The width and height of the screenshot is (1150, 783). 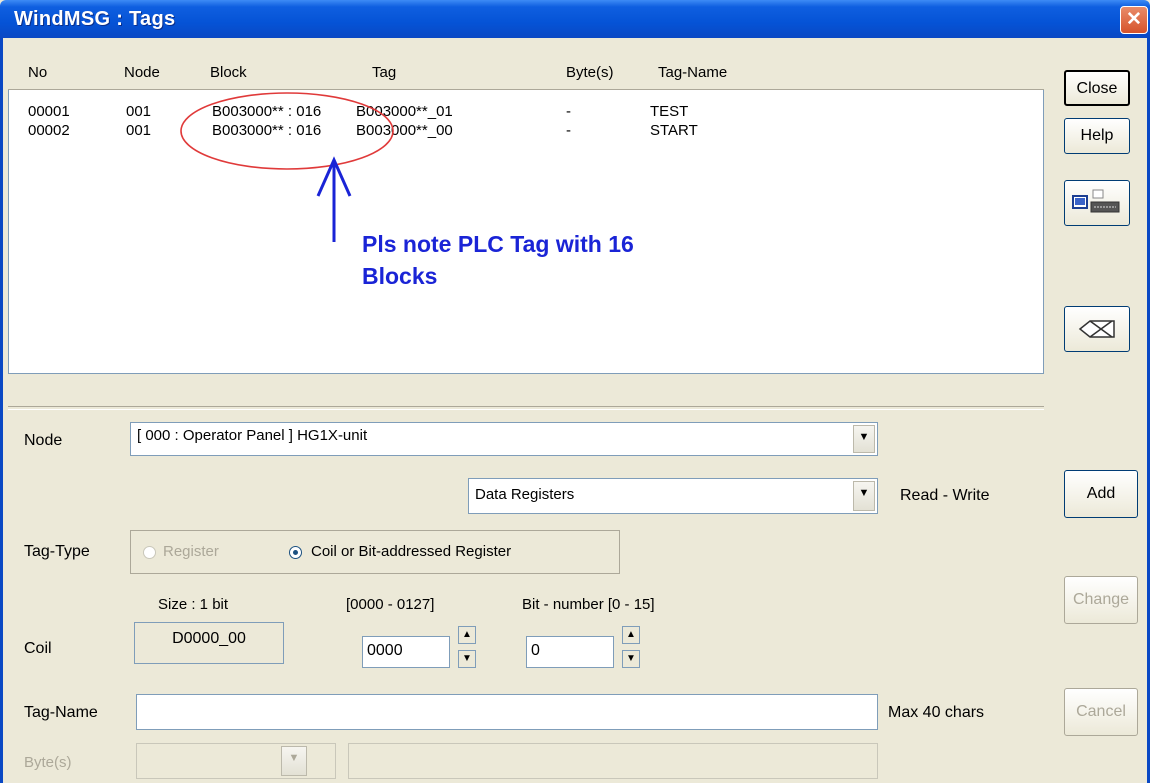 I want to click on tag-type-group: Register Coil or Bit-addressed Register, so click(x=375, y=552).